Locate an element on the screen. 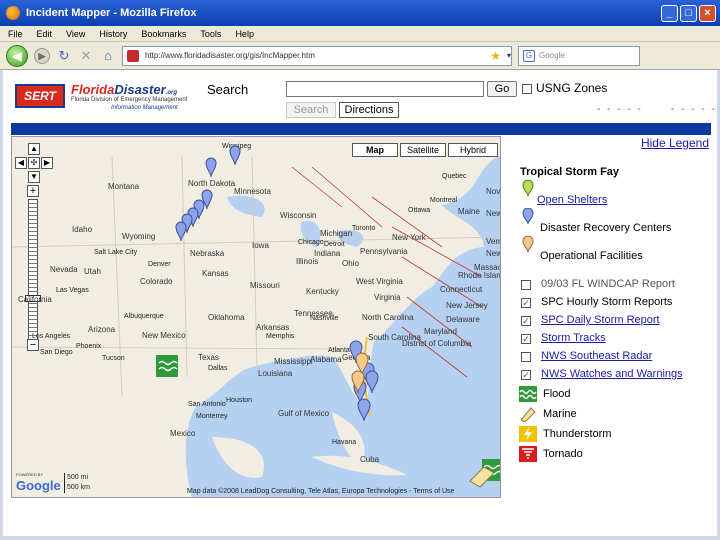 This screenshot has width=720, height=540. search-tab: Search is located at coordinates (311, 110).